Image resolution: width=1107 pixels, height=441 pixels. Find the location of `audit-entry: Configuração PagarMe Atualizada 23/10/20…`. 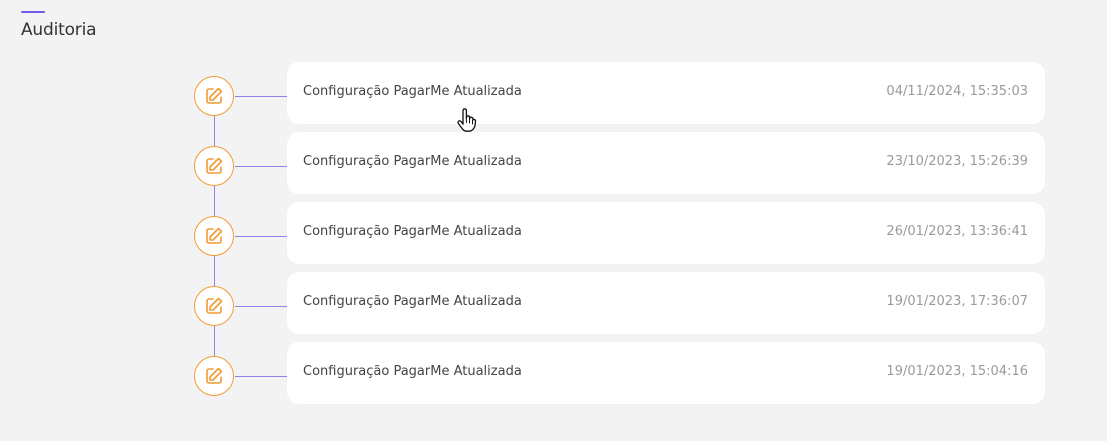

audit-entry: Configuração PagarMe Atualizada 23/10/20… is located at coordinates (553, 163).